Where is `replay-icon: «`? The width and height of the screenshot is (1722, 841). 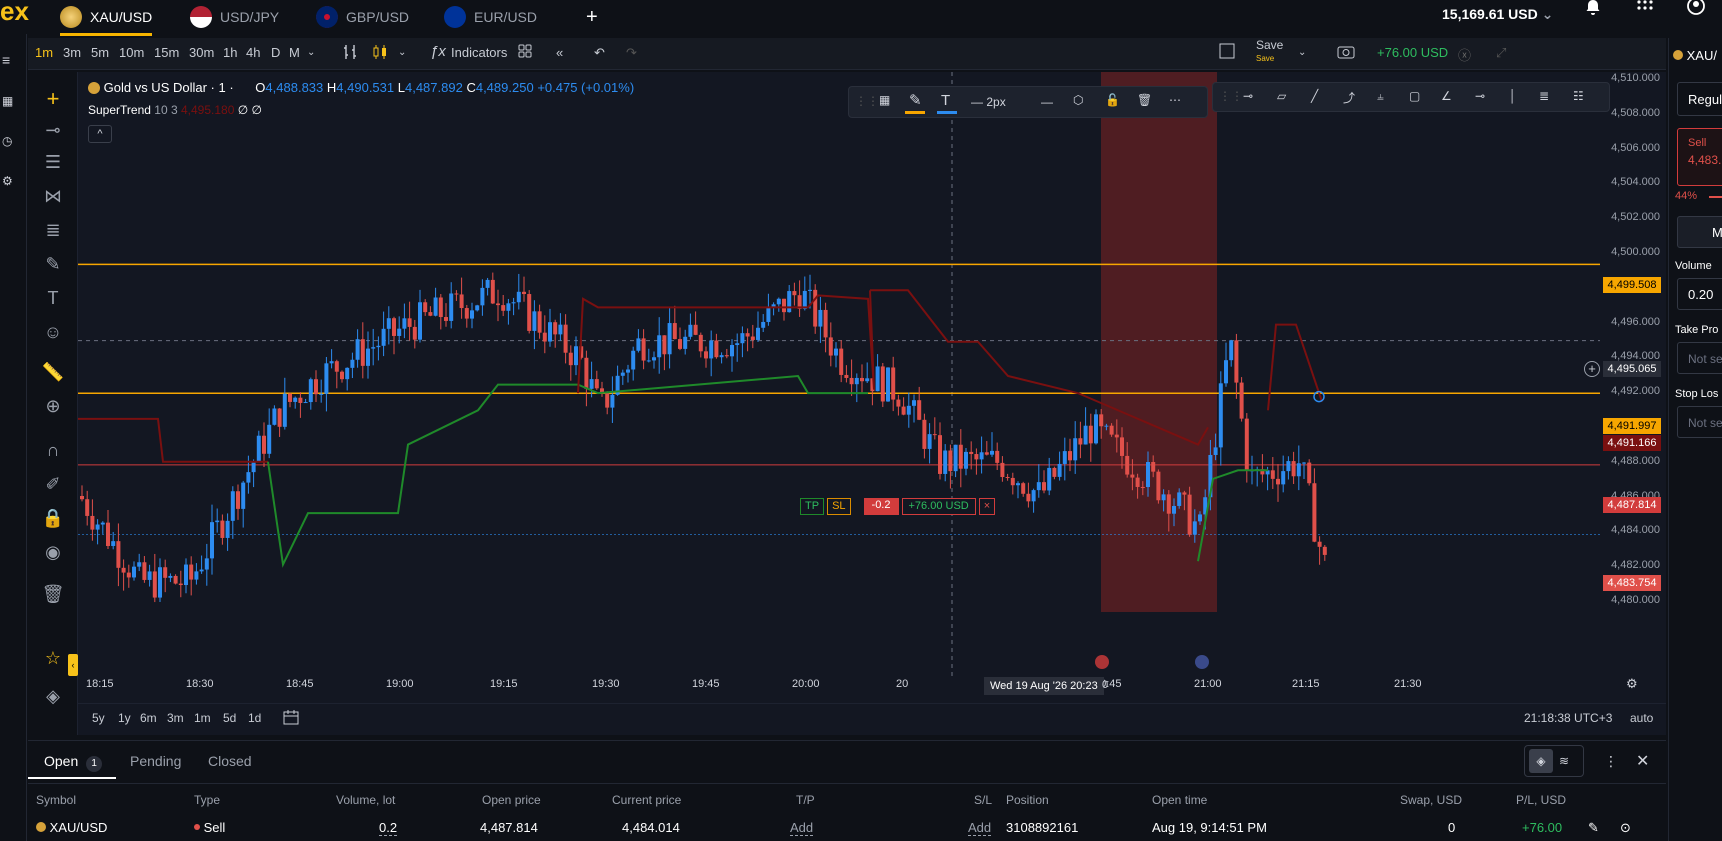 replay-icon: « is located at coordinates (559, 52).